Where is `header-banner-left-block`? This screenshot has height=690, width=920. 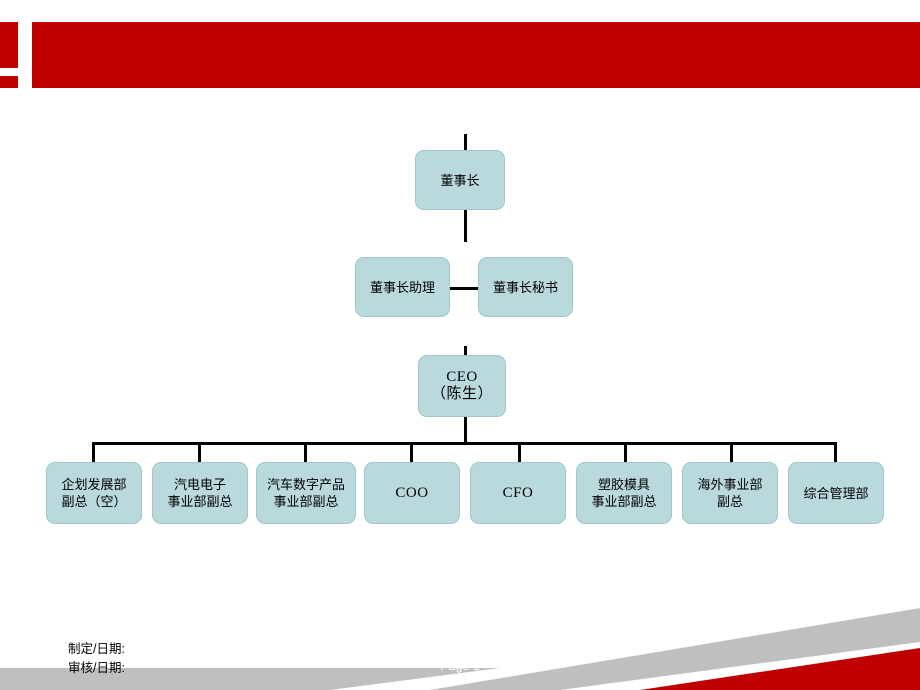
header-banner-left-block is located at coordinates (7, 55).